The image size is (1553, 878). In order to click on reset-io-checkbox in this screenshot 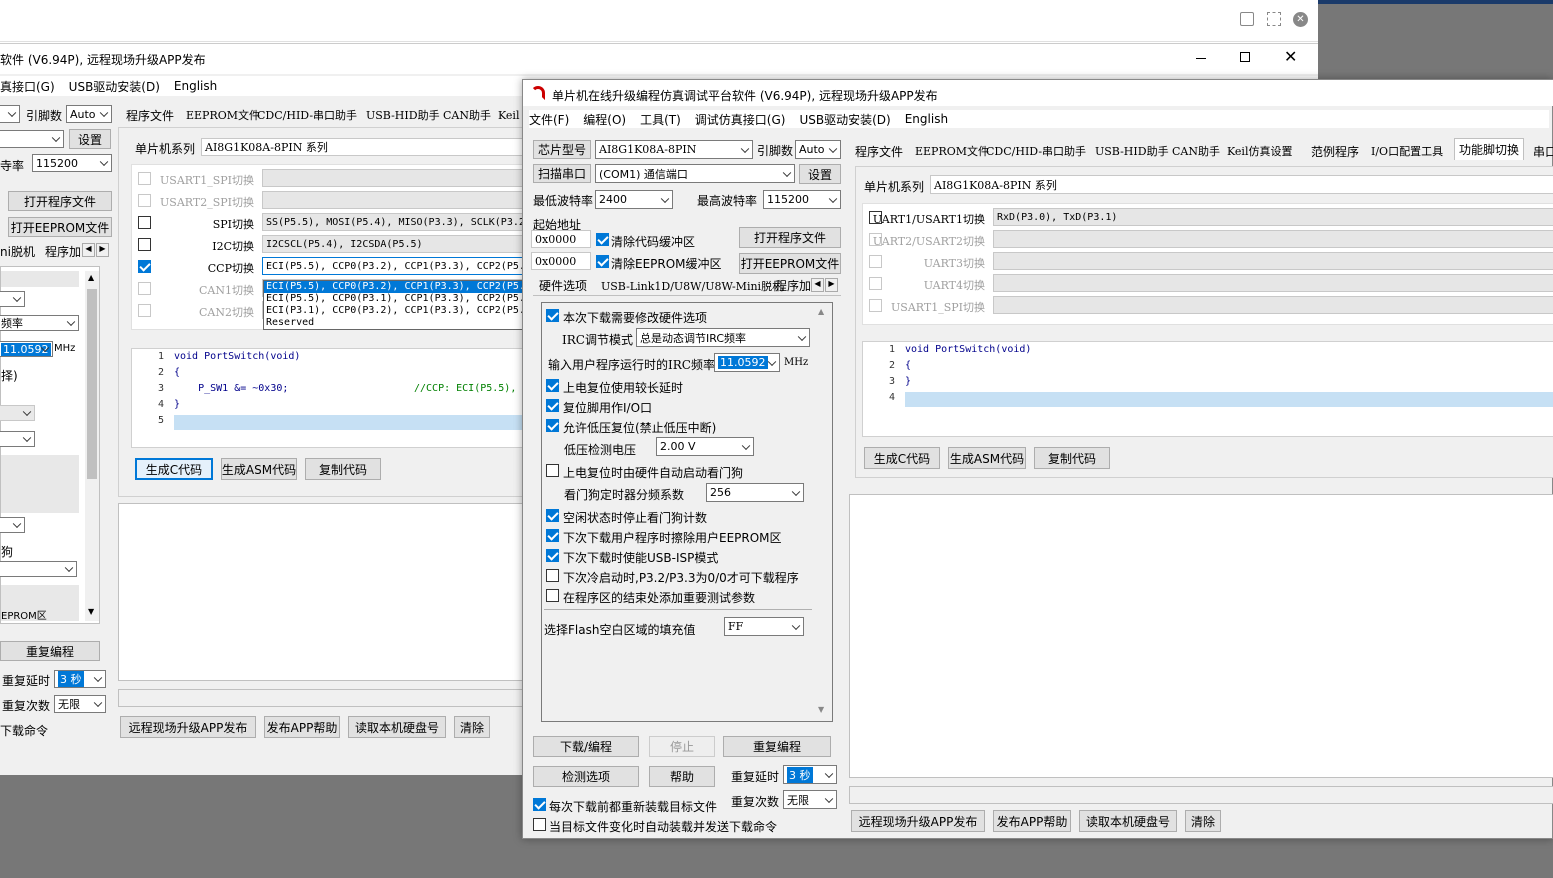, I will do `click(552, 405)`.